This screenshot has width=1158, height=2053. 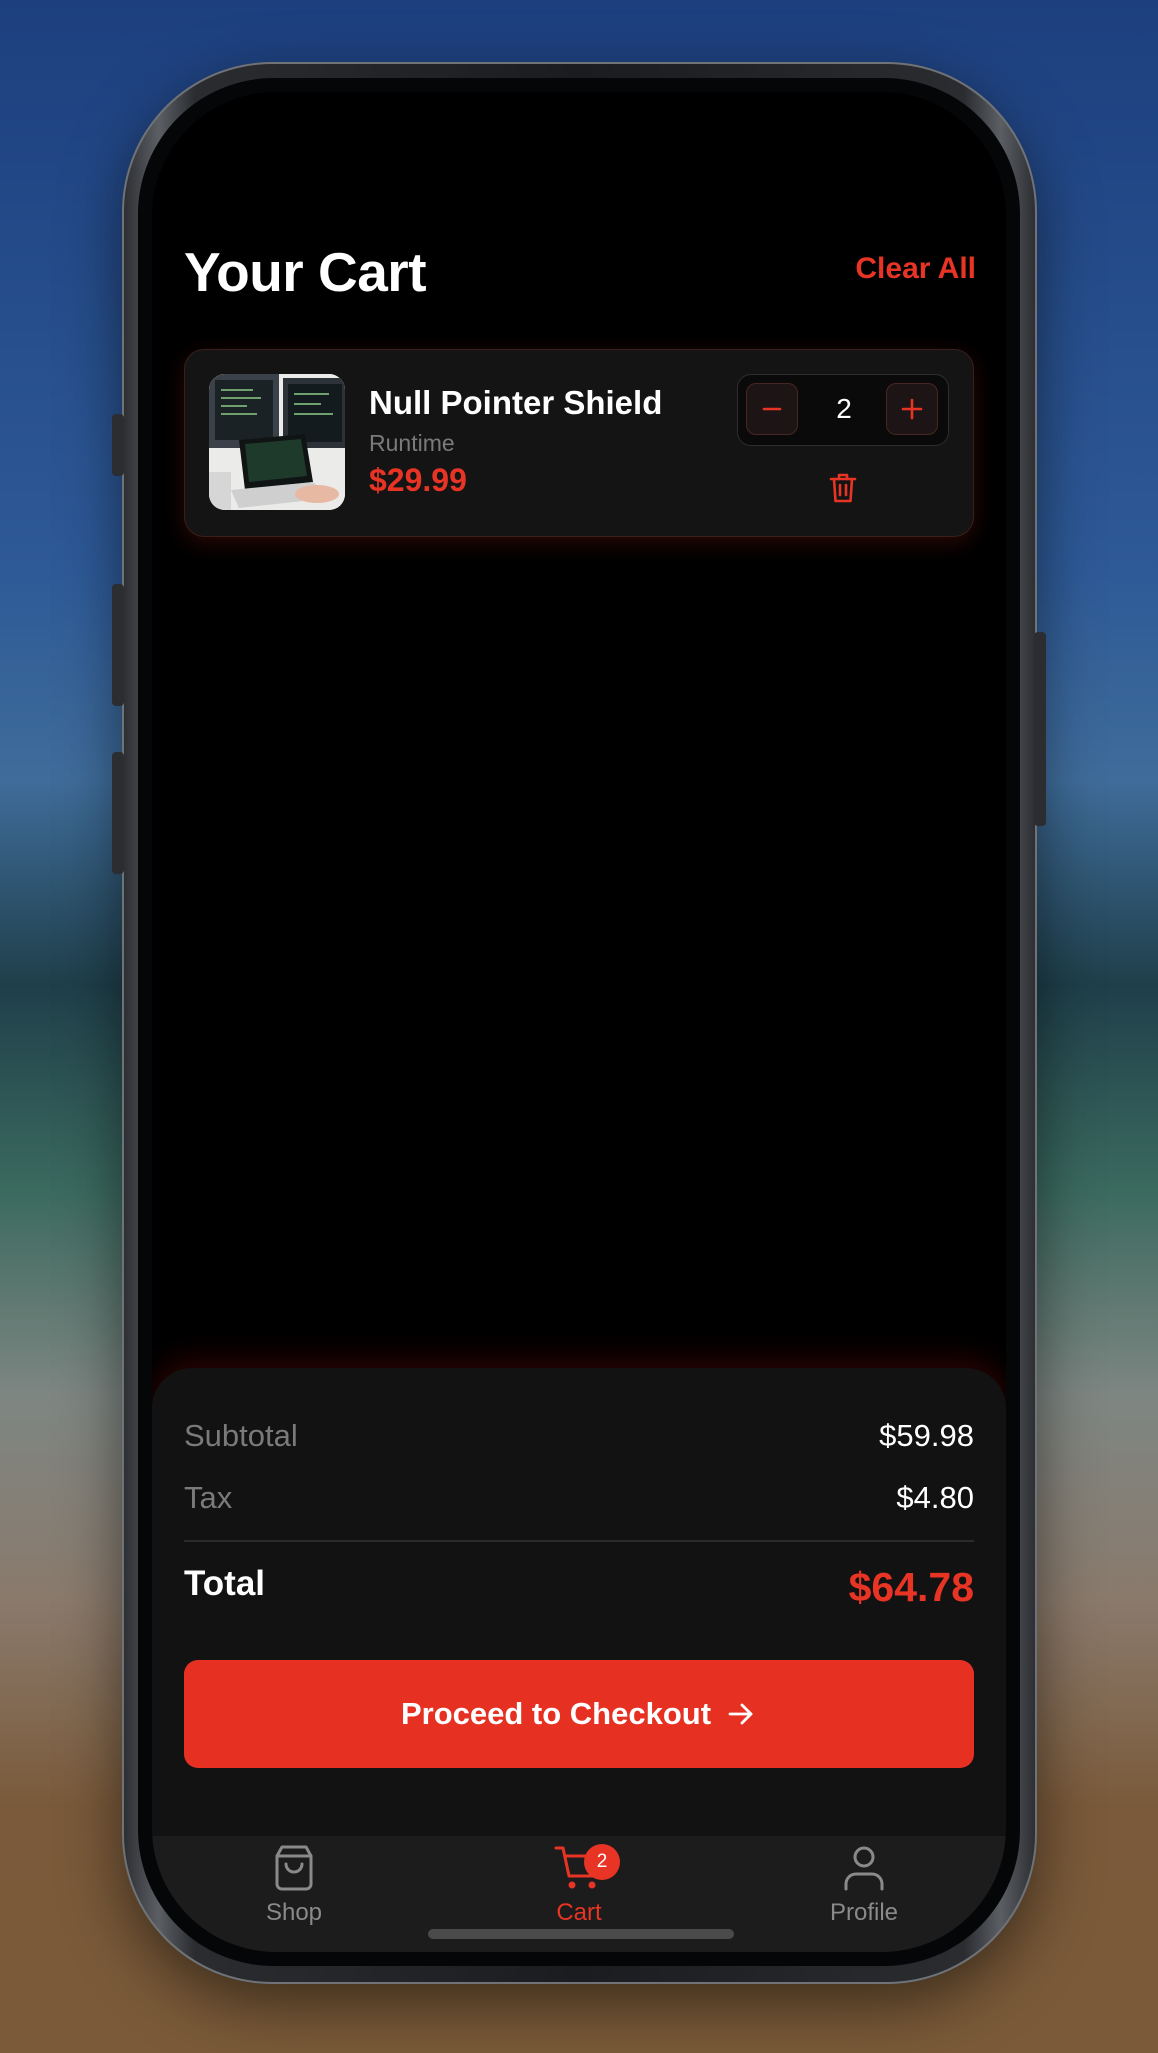 I want to click on tab-cart-label: Cart, so click(x=579, y=1912).